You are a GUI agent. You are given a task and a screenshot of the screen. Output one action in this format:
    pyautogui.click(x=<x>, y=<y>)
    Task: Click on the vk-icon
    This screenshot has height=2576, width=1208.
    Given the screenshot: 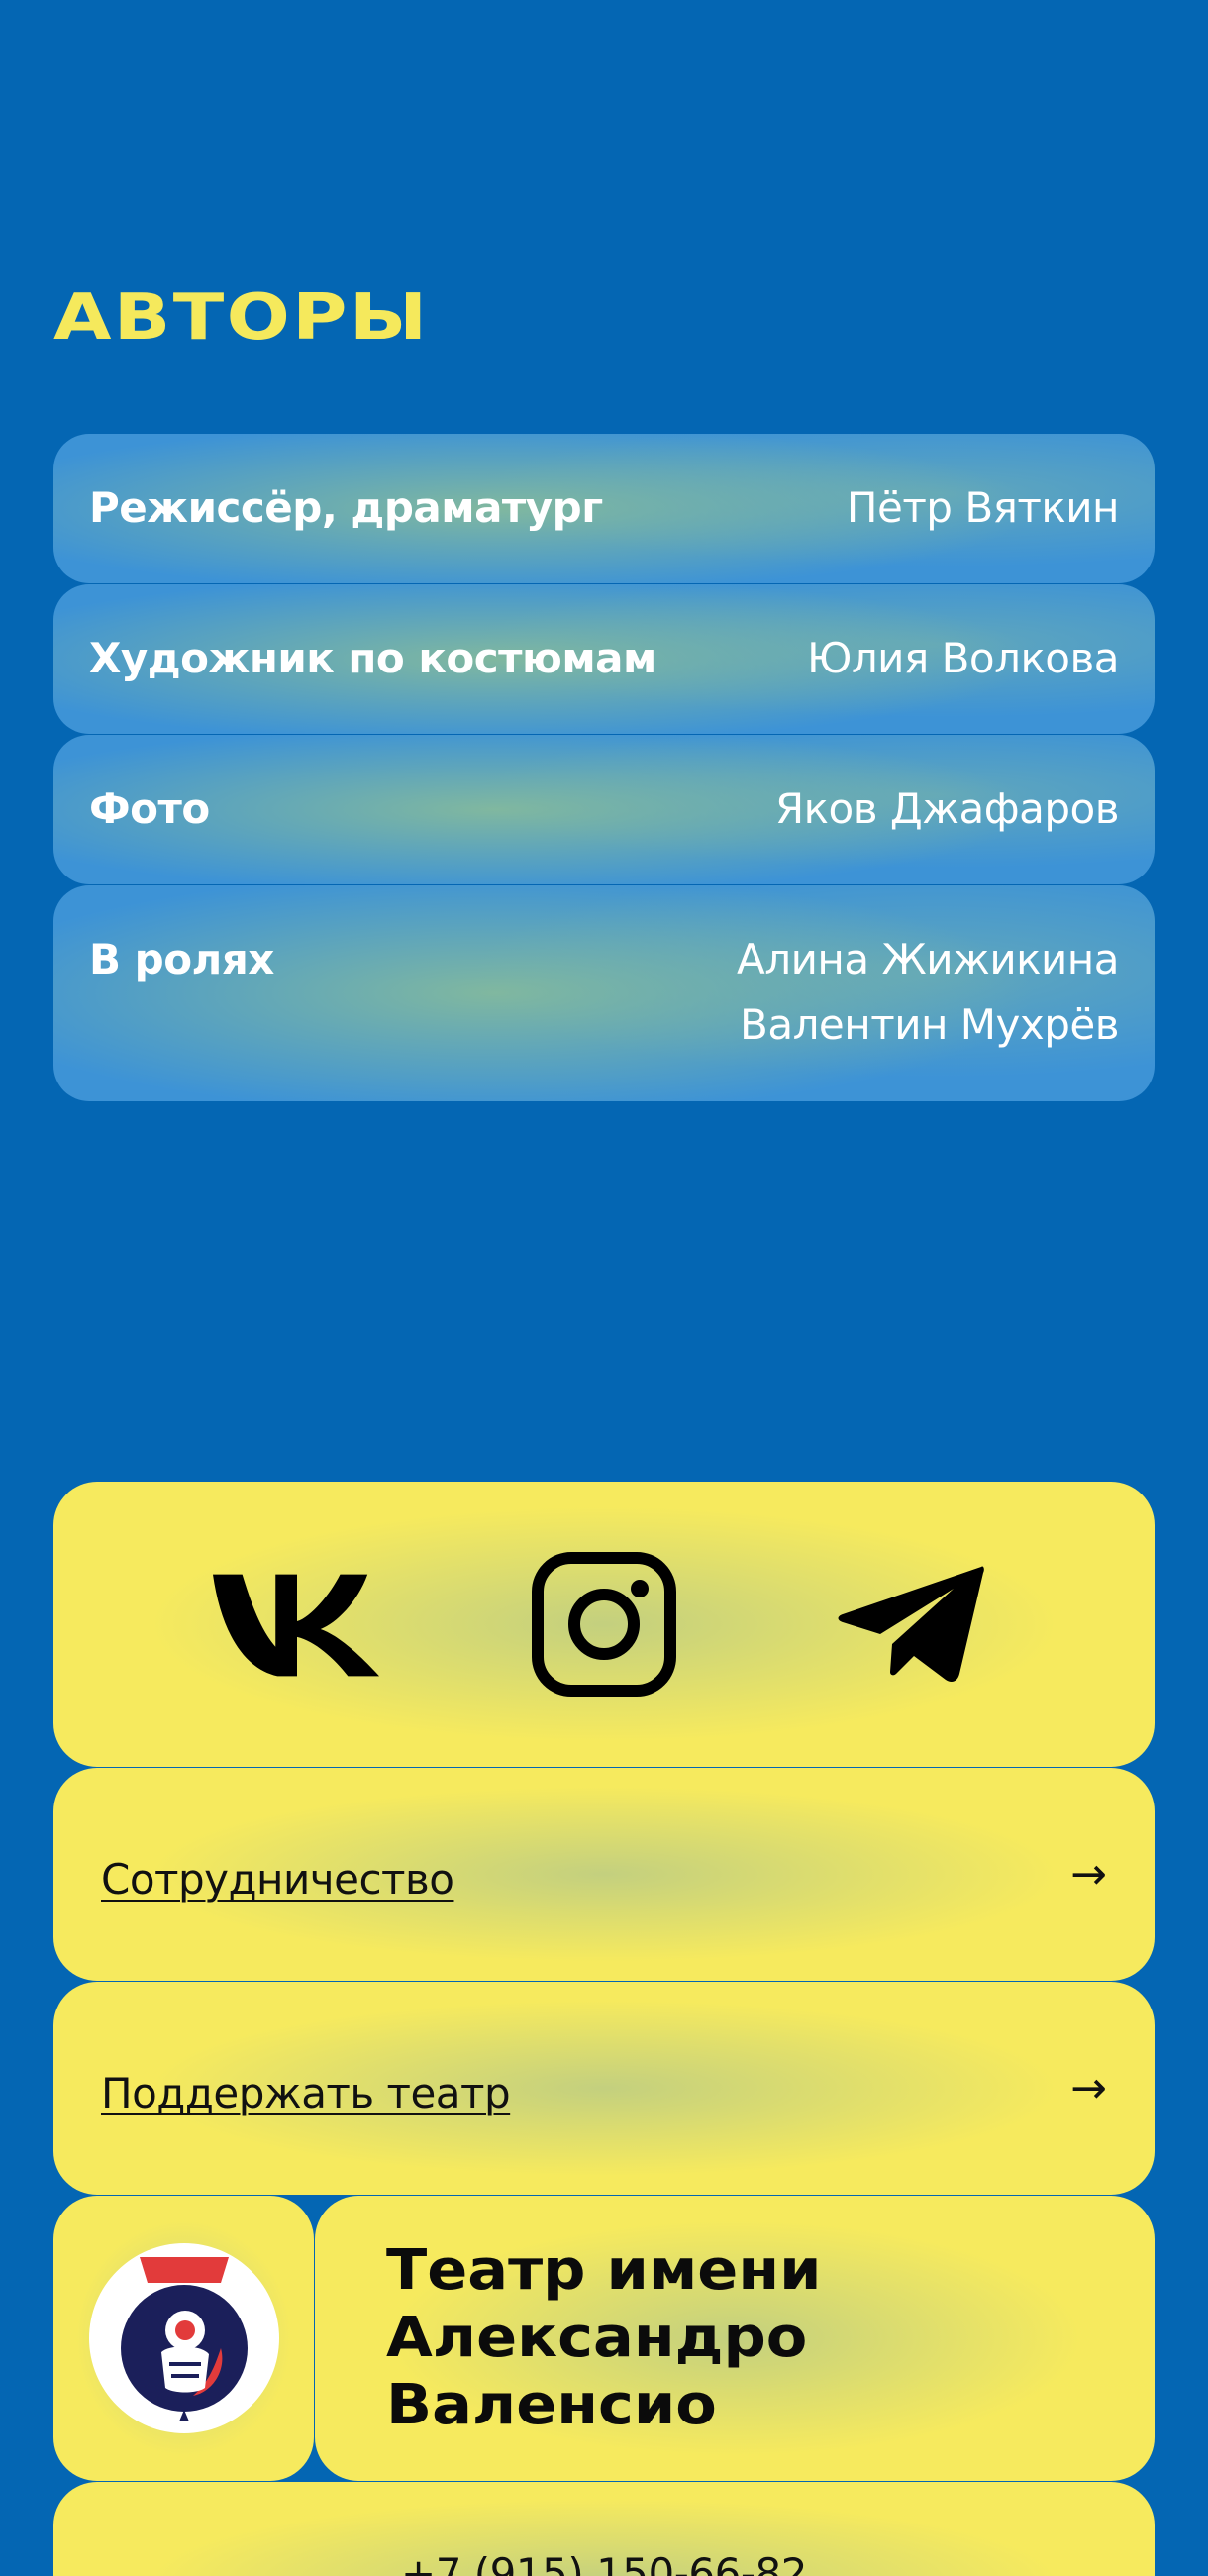 What is the action you would take?
    pyautogui.click(x=297, y=1624)
    